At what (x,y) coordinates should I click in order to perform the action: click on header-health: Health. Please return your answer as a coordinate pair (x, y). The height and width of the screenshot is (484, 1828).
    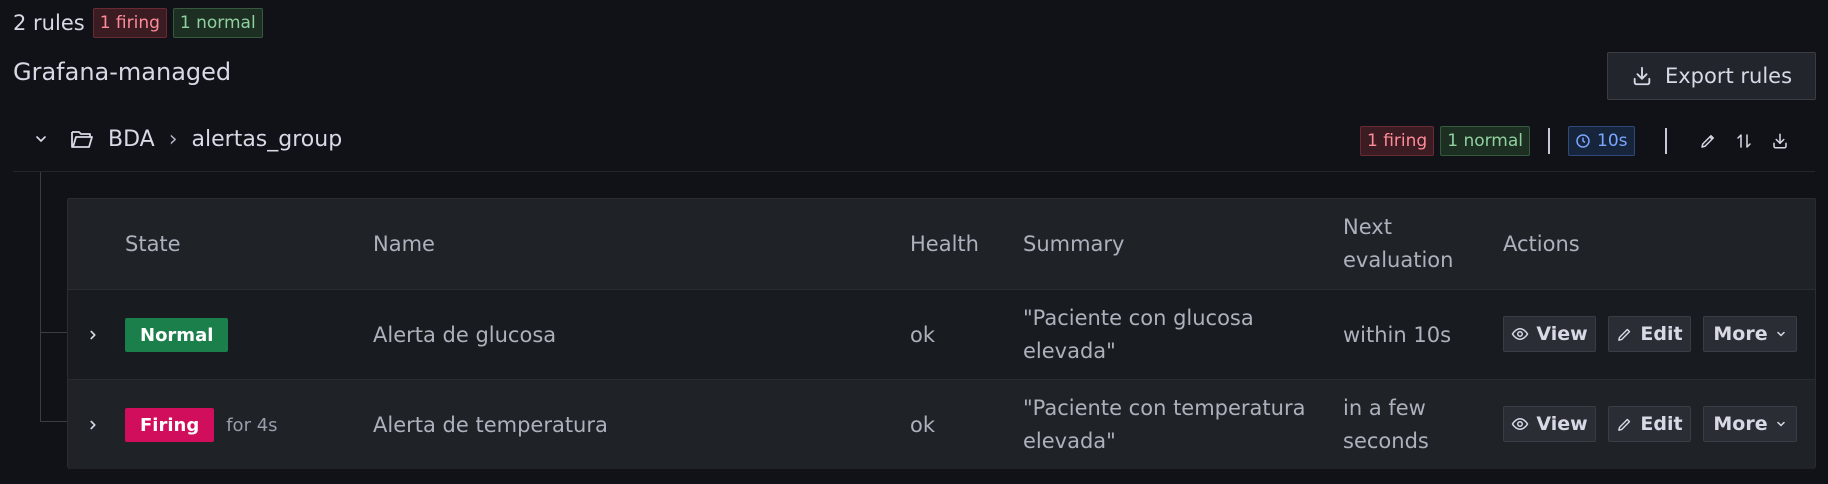
    Looking at the image, I should click on (944, 243).